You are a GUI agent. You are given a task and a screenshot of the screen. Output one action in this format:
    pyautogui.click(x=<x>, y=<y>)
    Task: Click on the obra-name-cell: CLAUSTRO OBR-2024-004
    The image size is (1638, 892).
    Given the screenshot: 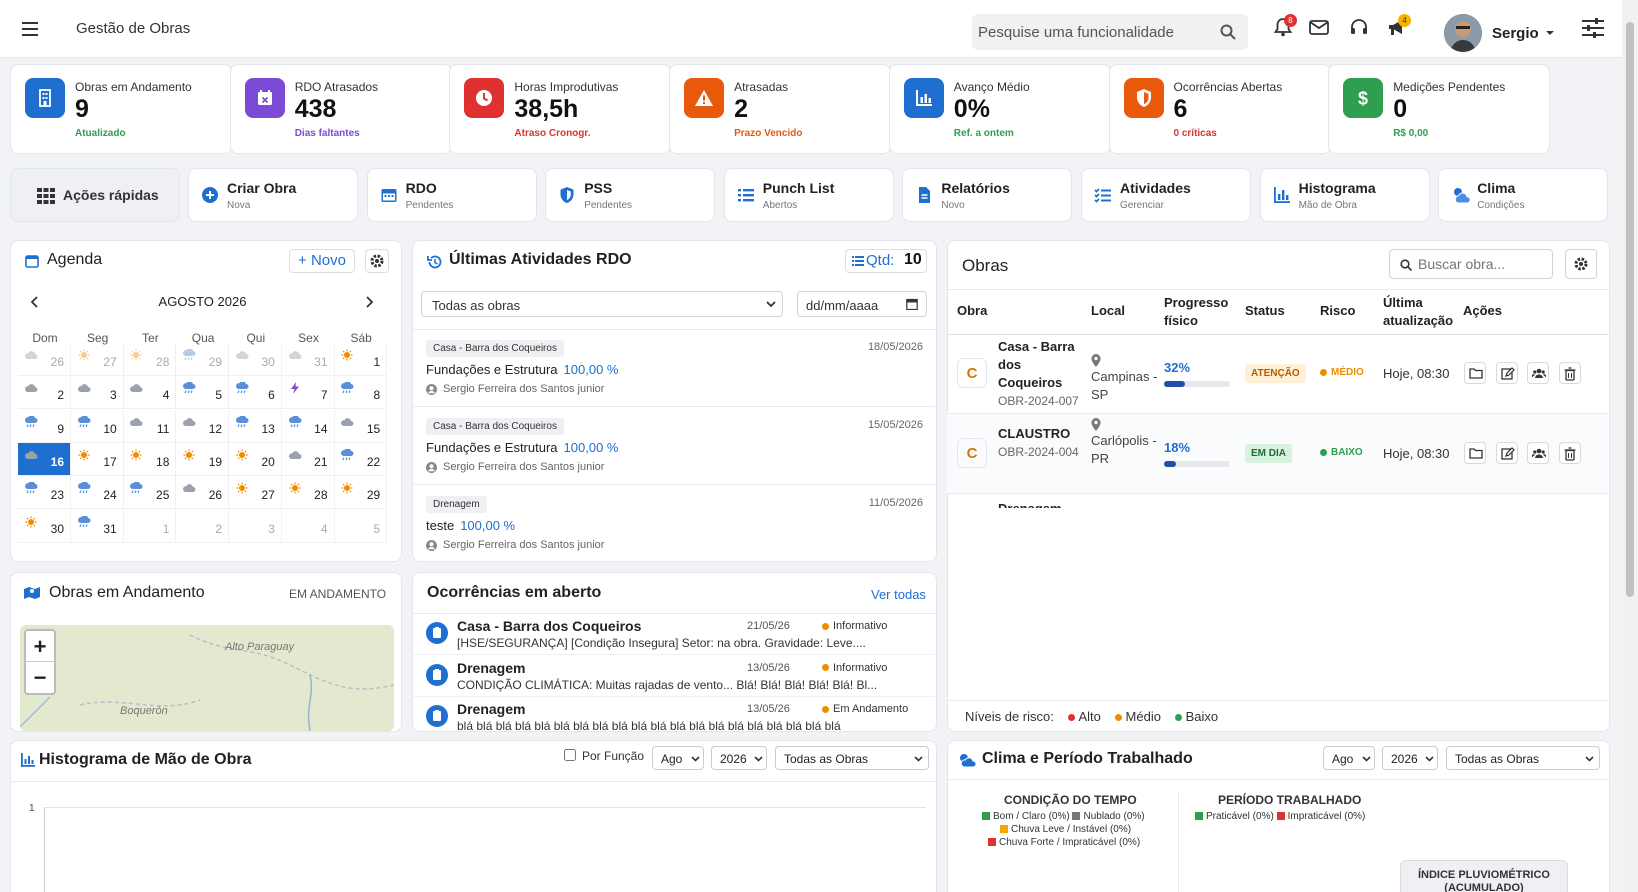 What is the action you would take?
    pyautogui.click(x=1041, y=443)
    